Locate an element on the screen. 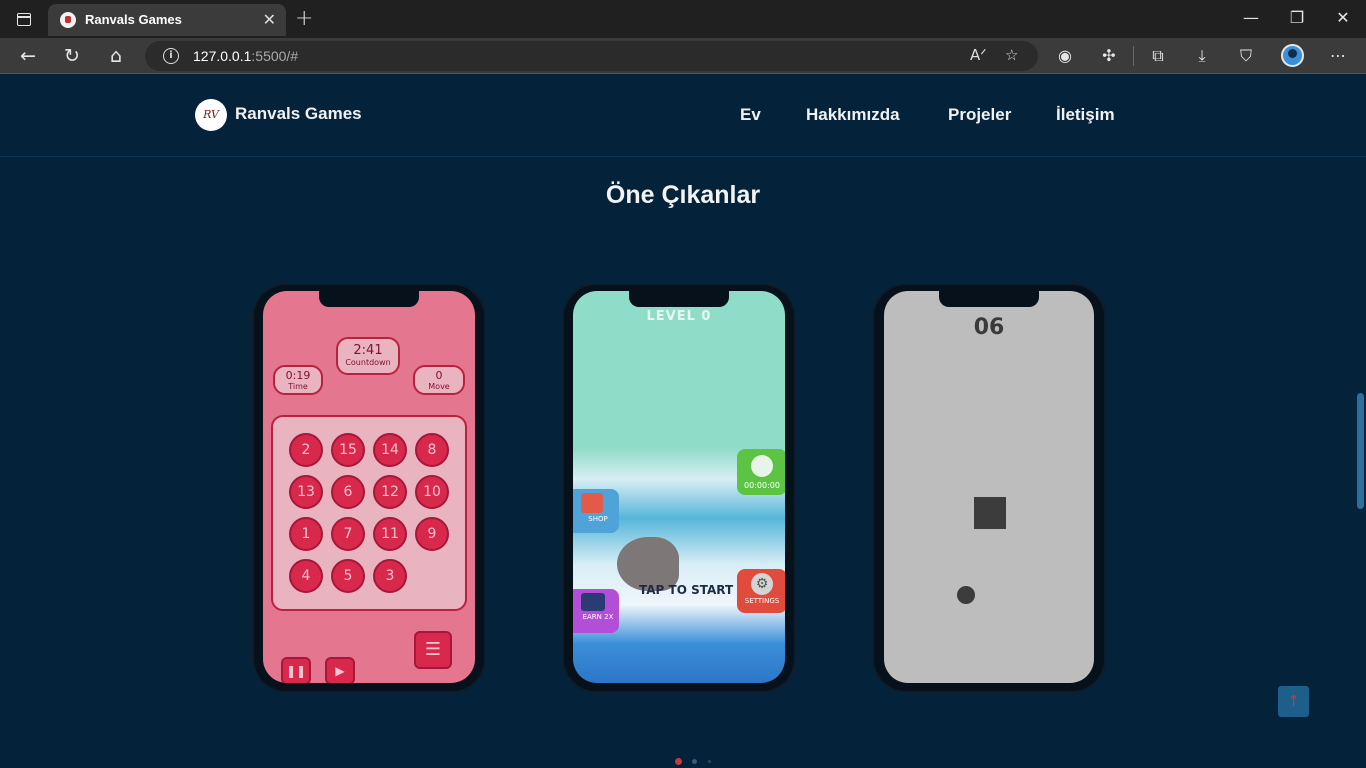 The width and height of the screenshot is (1366, 768). nav-ev: Ev is located at coordinates (750, 115).